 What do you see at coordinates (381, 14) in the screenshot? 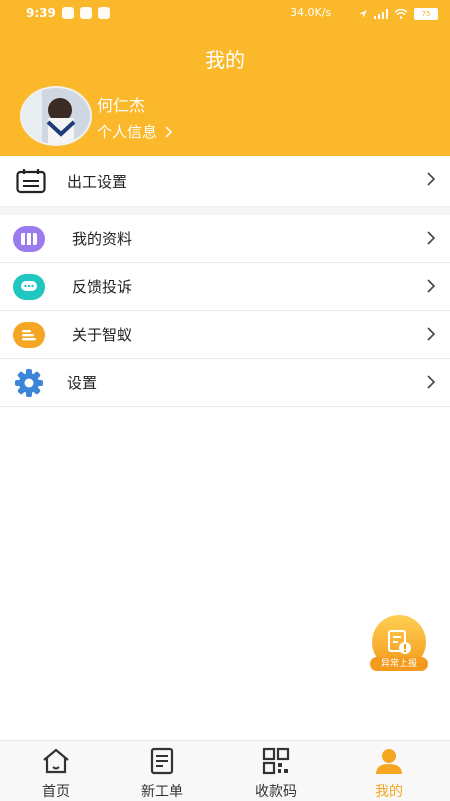
I see `signal-icon` at bounding box center [381, 14].